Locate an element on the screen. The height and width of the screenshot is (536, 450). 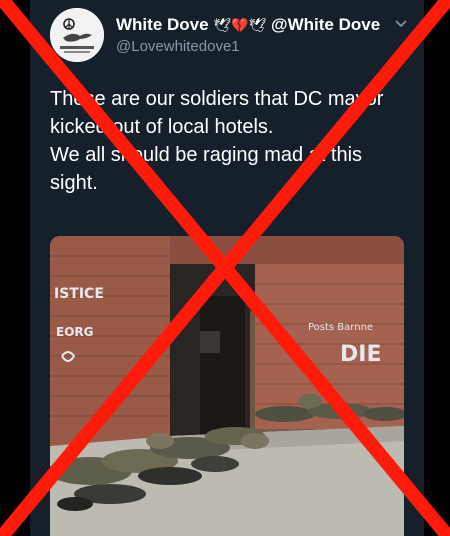
graffiti-text: Posts Barnne is located at coordinates (340, 327).